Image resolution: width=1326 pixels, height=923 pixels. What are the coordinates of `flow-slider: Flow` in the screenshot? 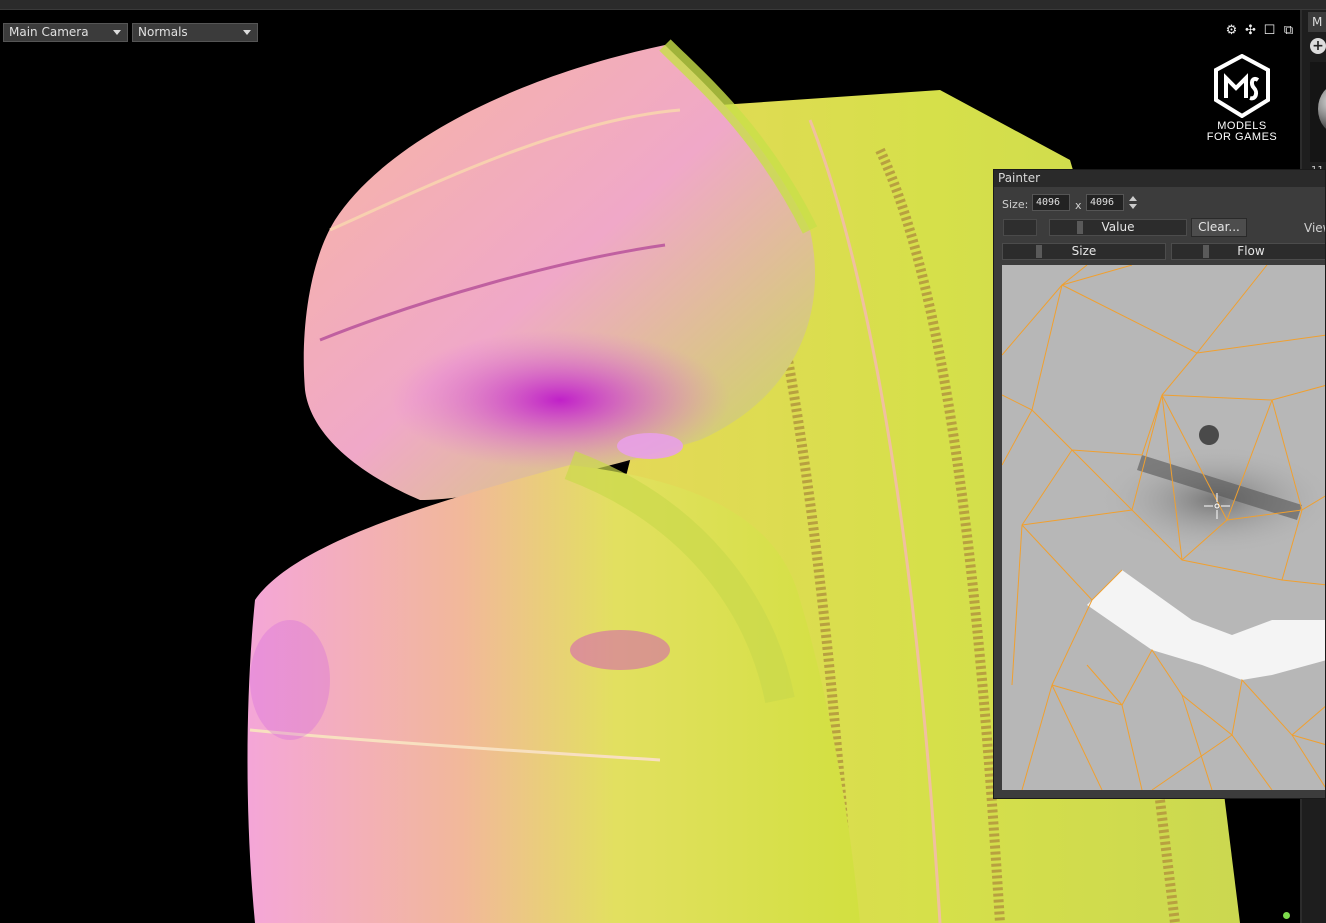 It's located at (1248, 251).